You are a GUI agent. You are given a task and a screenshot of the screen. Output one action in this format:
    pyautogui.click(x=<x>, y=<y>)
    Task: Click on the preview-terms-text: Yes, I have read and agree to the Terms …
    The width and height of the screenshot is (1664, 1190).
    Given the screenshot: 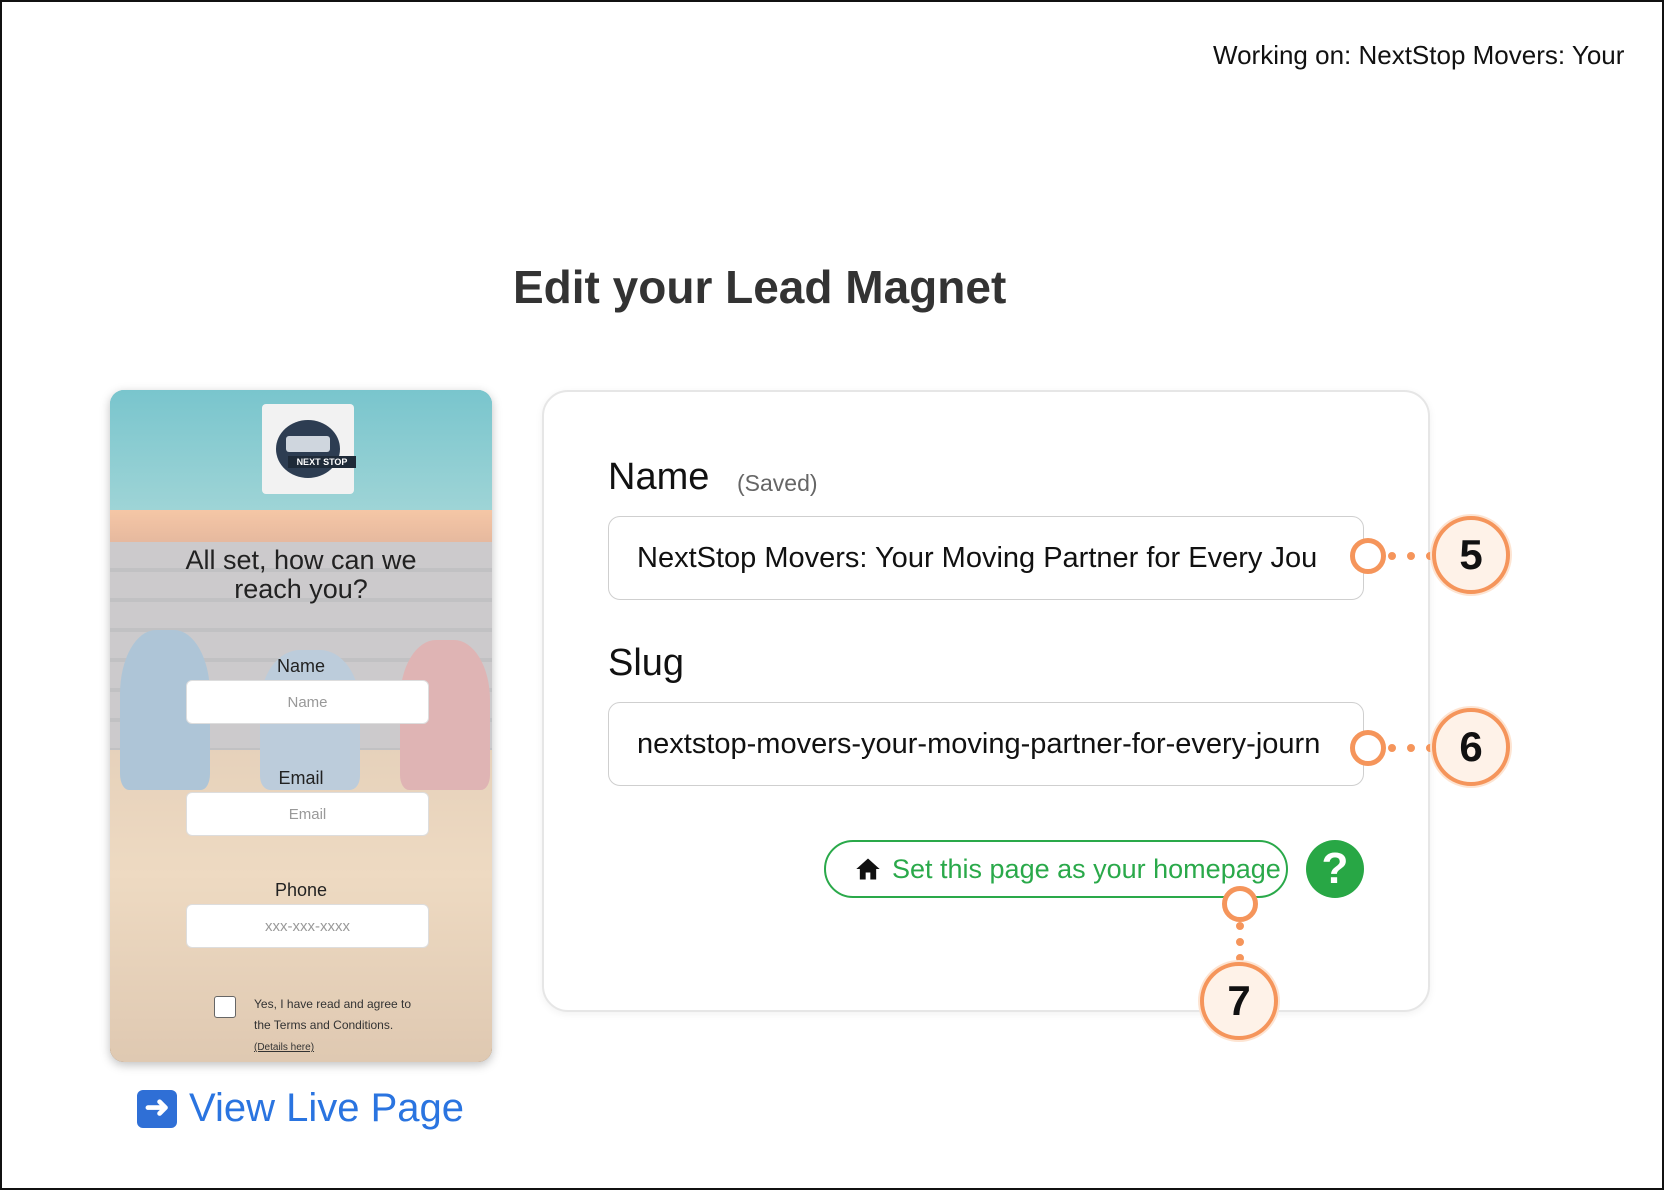 What is the action you would take?
    pyautogui.click(x=339, y=1026)
    